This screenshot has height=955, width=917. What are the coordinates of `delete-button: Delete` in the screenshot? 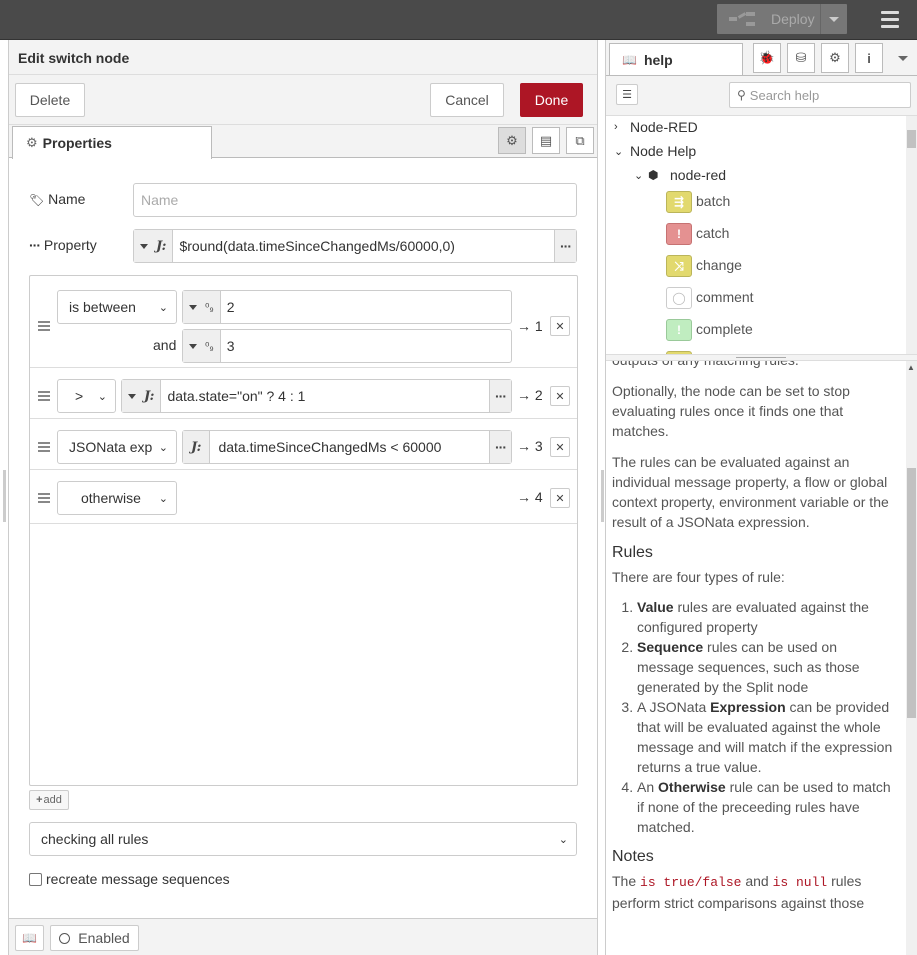 It's located at (50, 100).